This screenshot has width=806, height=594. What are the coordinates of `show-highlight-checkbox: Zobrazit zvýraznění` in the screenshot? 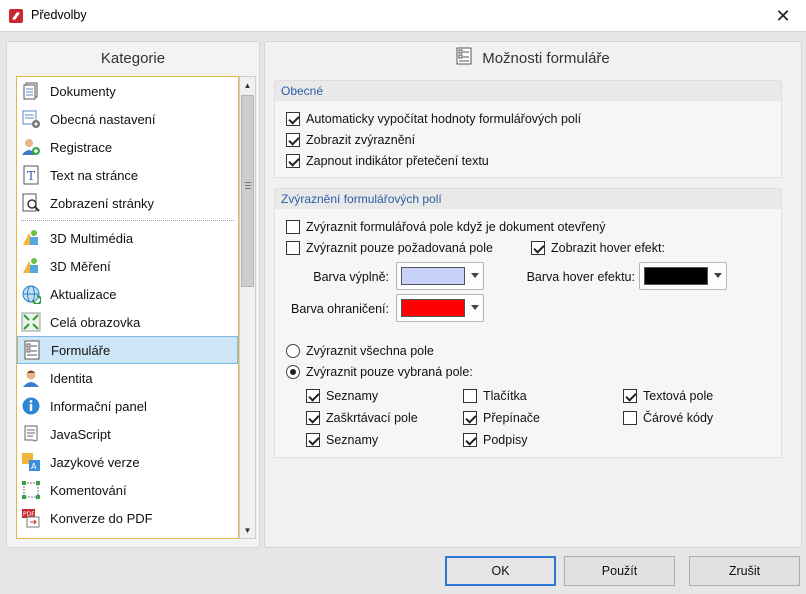 It's located at (350, 140).